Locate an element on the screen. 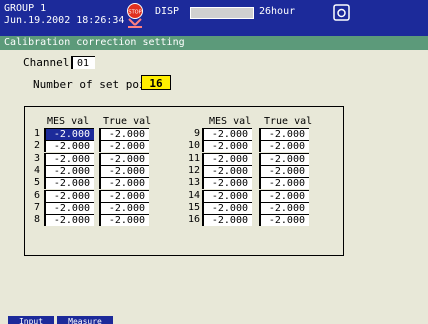  row-number: 15 is located at coordinates (193, 207).